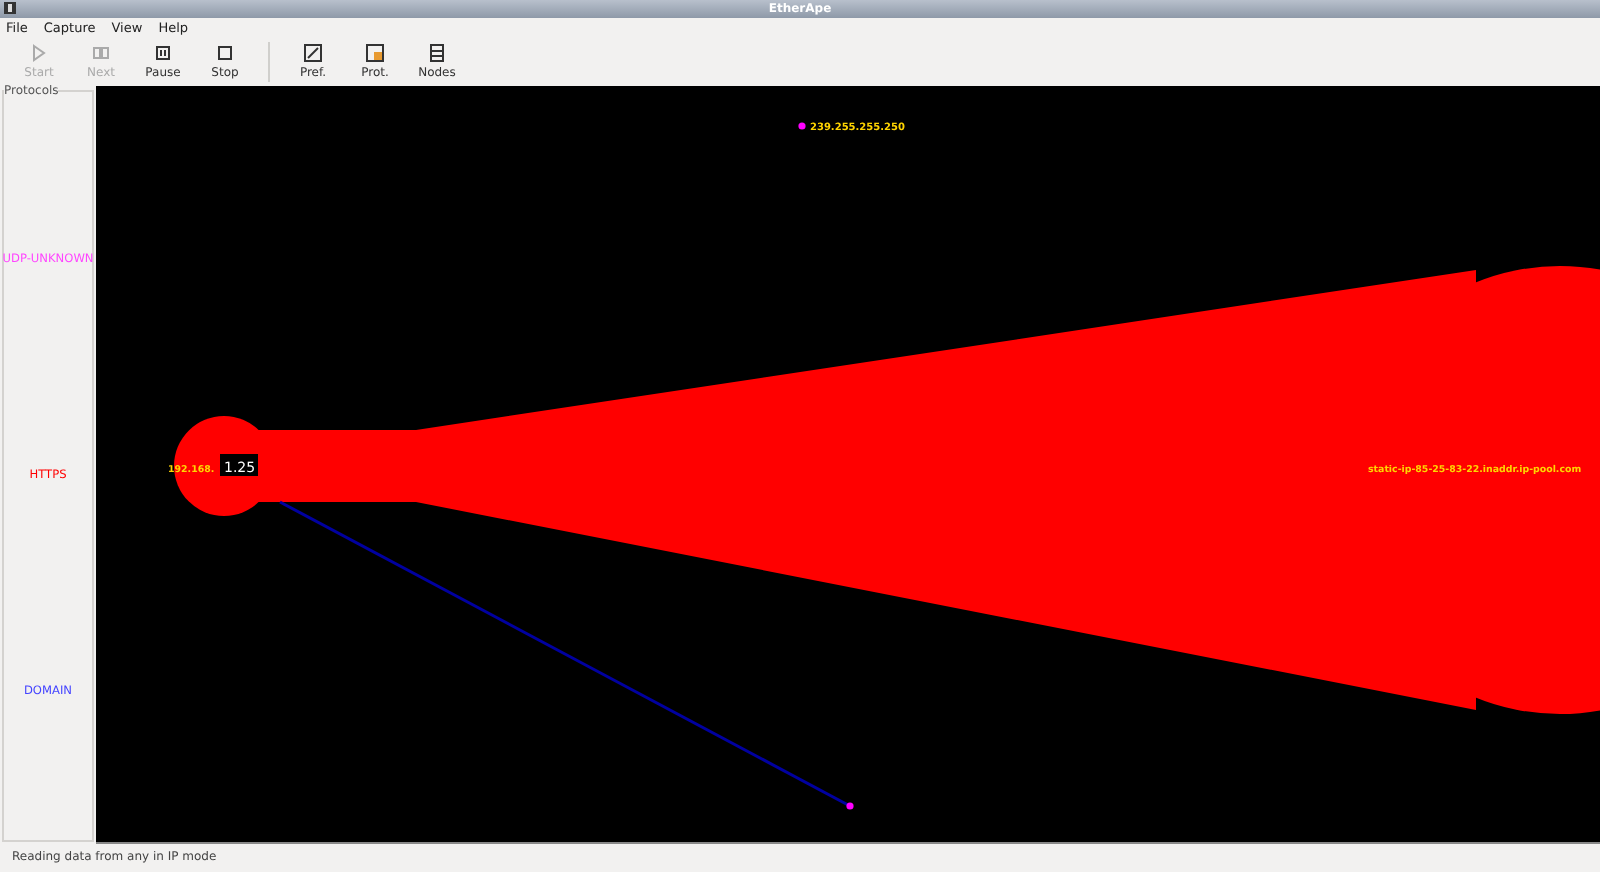  Describe the element at coordinates (39, 53) in the screenshot. I see `play-icon` at that location.